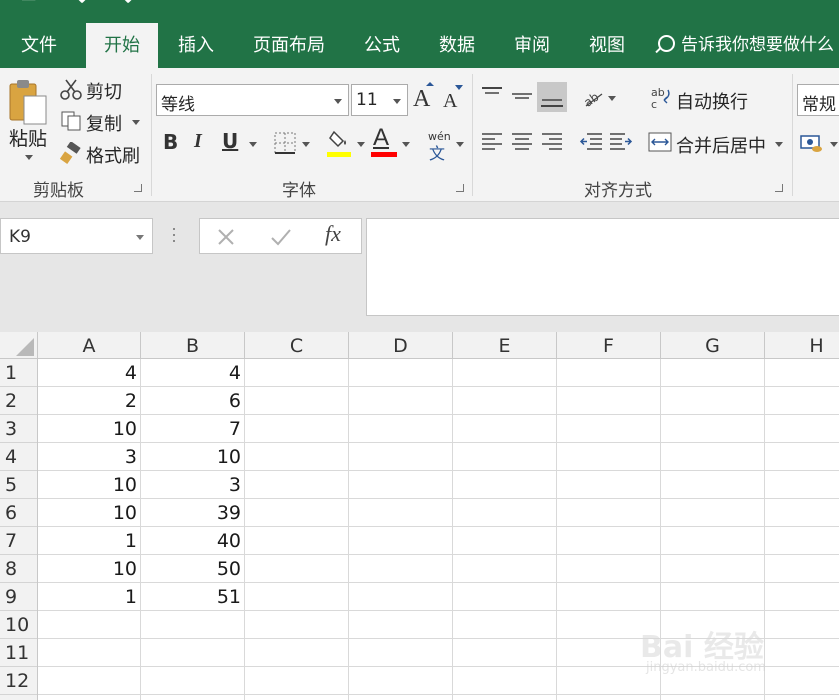  I want to click on underline-button: U, so click(230, 141).